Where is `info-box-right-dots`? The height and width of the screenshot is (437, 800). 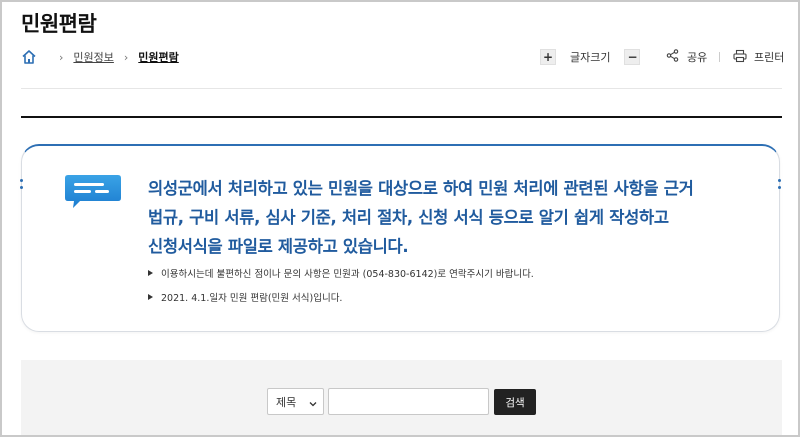 info-box-right-dots is located at coordinates (779, 185).